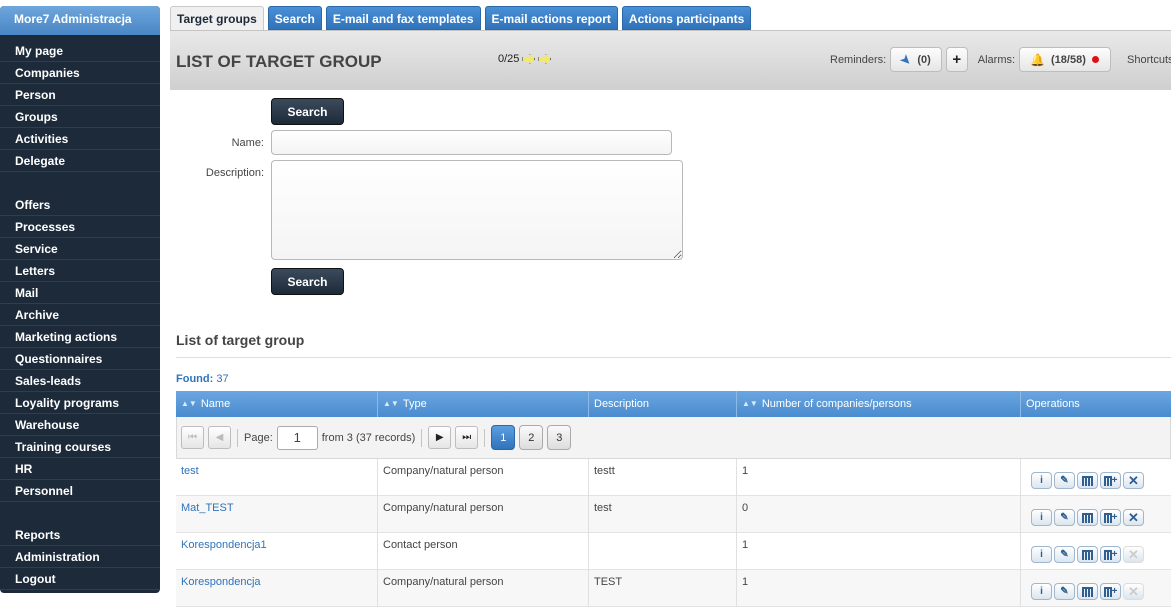 Image resolution: width=1171 pixels, height=612 pixels. I want to click on alarm-dot-icon, so click(1095, 59).